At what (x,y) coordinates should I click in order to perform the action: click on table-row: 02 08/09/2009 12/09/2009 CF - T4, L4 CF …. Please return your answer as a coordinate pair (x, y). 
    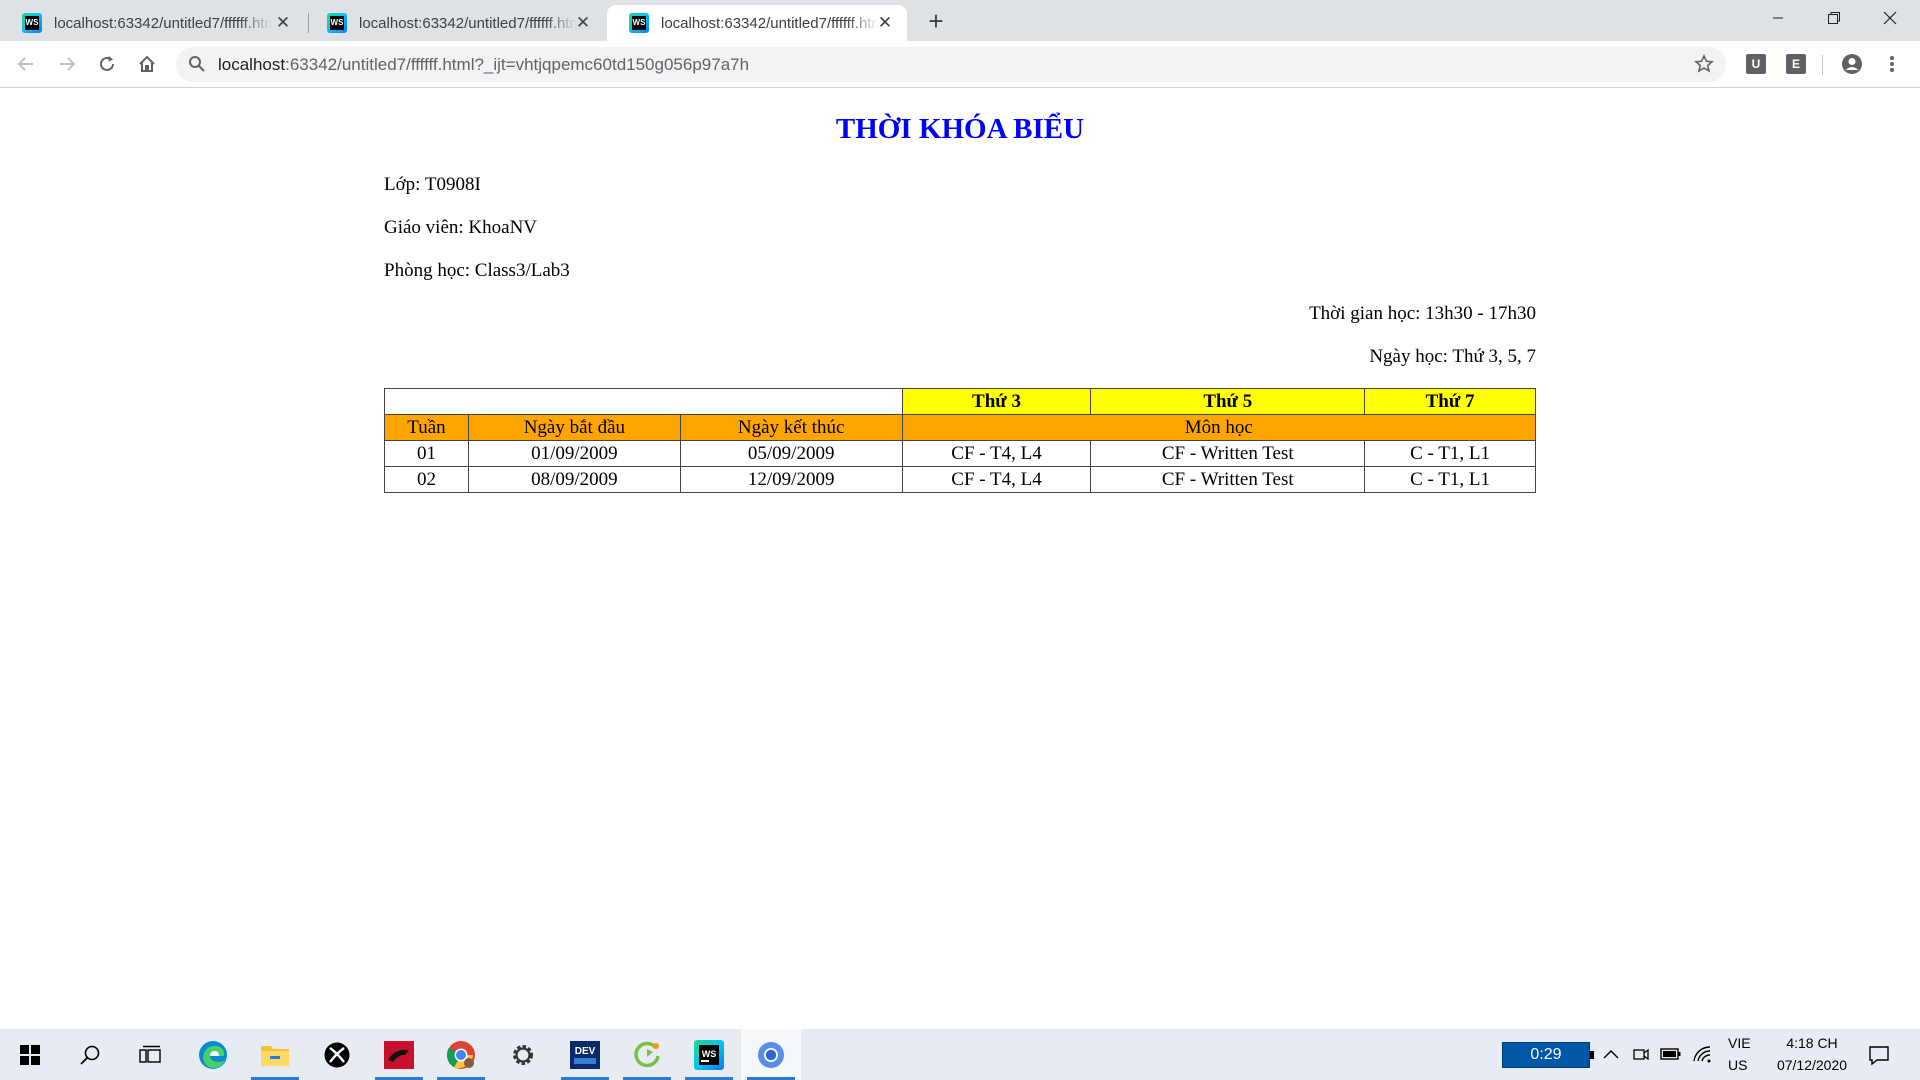
    Looking at the image, I should click on (960, 479).